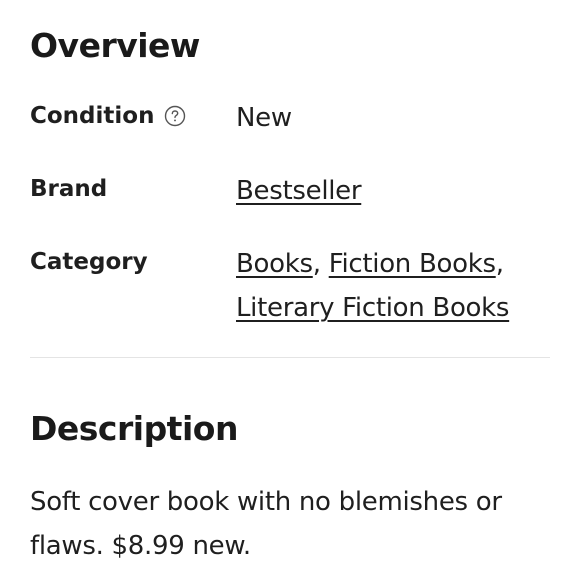  Describe the element at coordinates (290, 357) in the screenshot. I see `section-divider` at that location.